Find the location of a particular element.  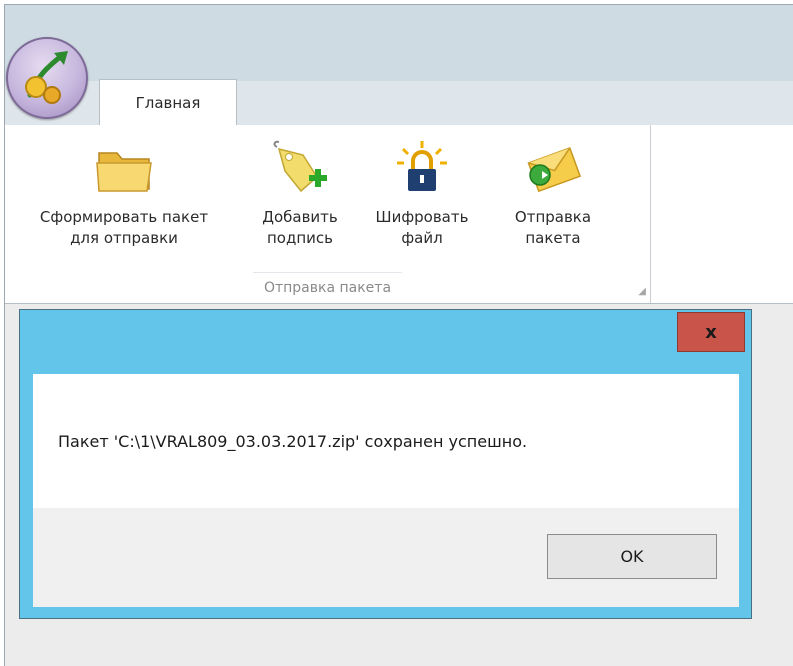

group-separator is located at coordinates (327, 272).